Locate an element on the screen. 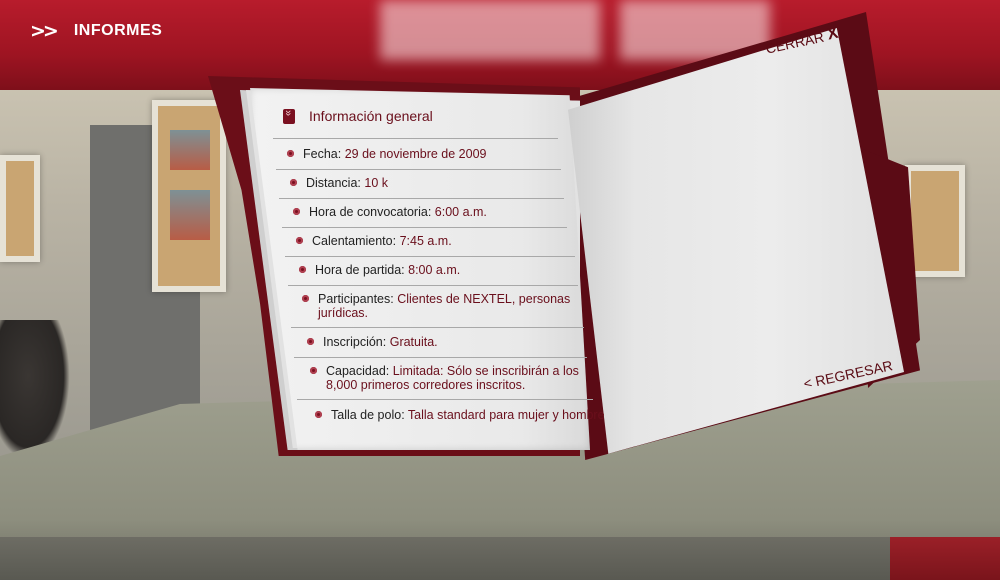  cork-board is located at coordinates (20, 208).